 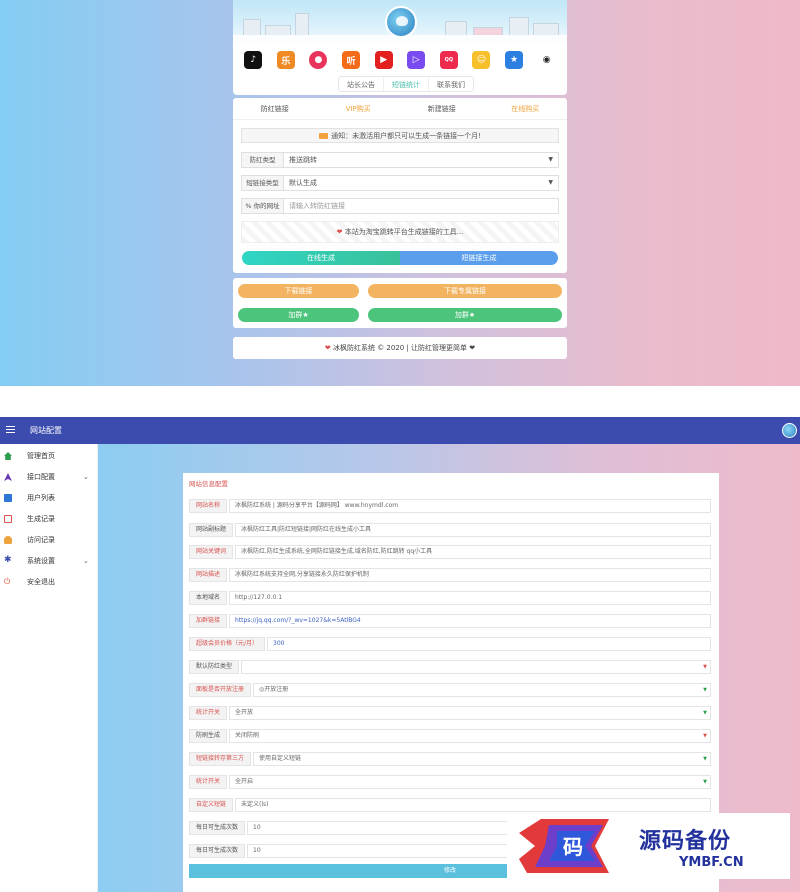 What do you see at coordinates (49, 519) in the screenshot?
I see `sidebar-item-records: 生成记录` at bounding box center [49, 519].